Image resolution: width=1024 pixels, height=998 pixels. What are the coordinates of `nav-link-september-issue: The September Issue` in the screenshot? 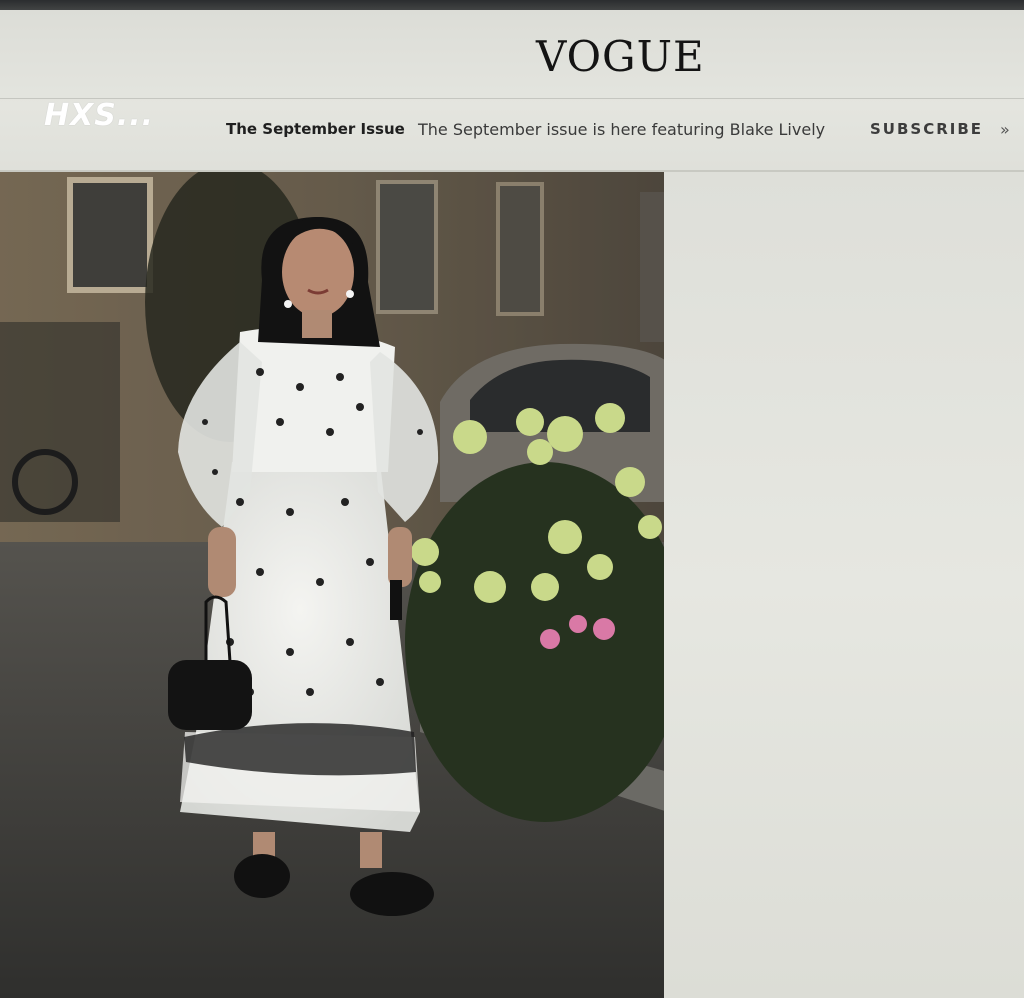 It's located at (315, 129).